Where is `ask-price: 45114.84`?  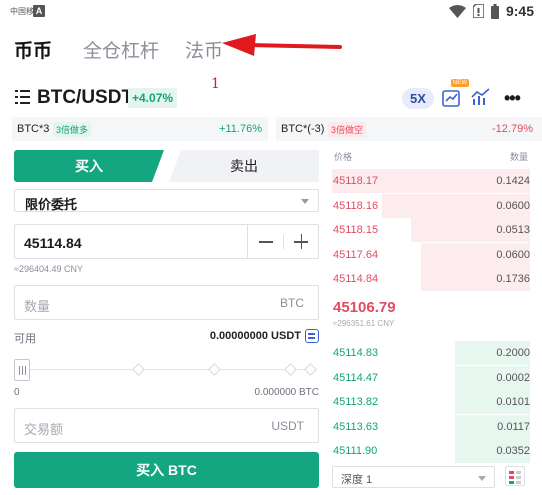 ask-price: 45114.84 is located at coordinates (356, 279).